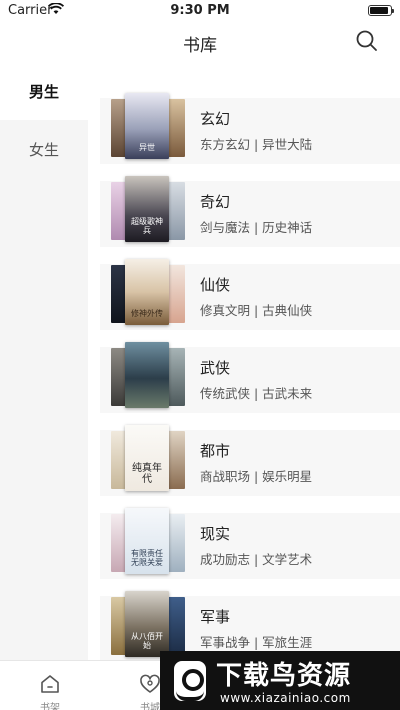 This screenshot has width=400, height=710. Describe the element at coordinates (150, 683) in the screenshot. I see `heart-icon` at that location.